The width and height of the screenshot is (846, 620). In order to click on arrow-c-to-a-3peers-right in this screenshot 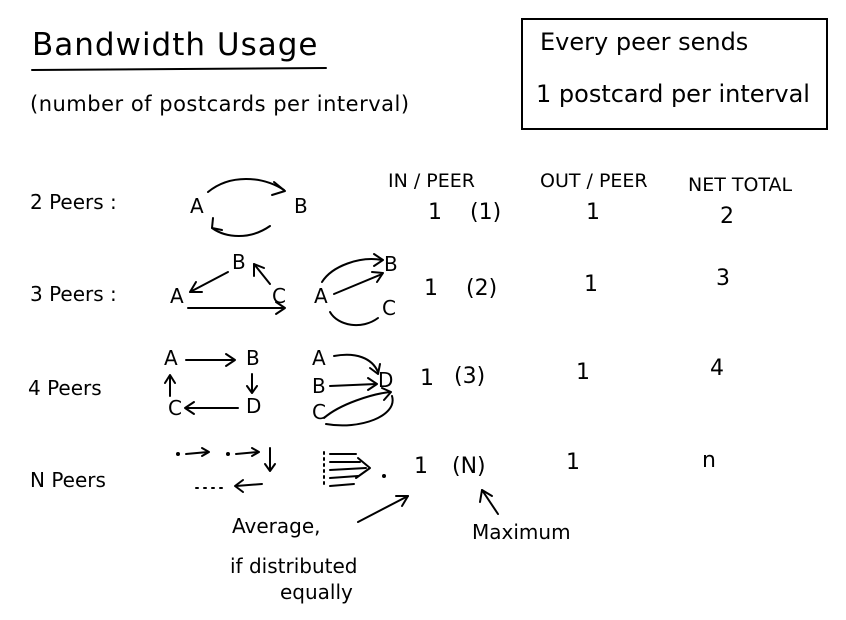, I will do `click(354, 319)`.